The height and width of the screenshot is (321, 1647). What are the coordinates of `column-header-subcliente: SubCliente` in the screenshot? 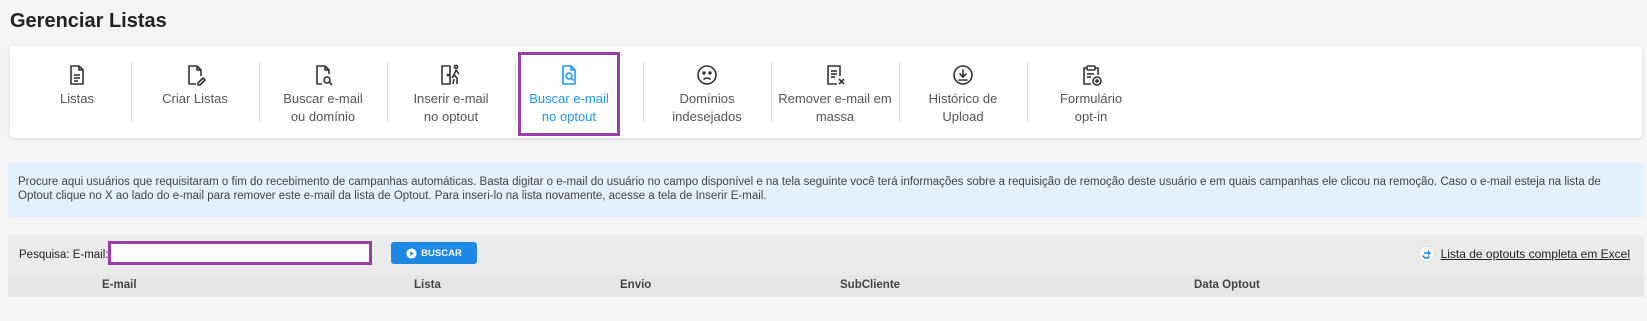 It's located at (870, 285).